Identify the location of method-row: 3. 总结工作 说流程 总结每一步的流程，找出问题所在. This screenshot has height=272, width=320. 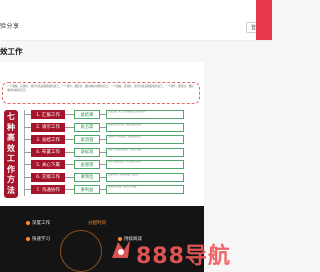
(114, 139).